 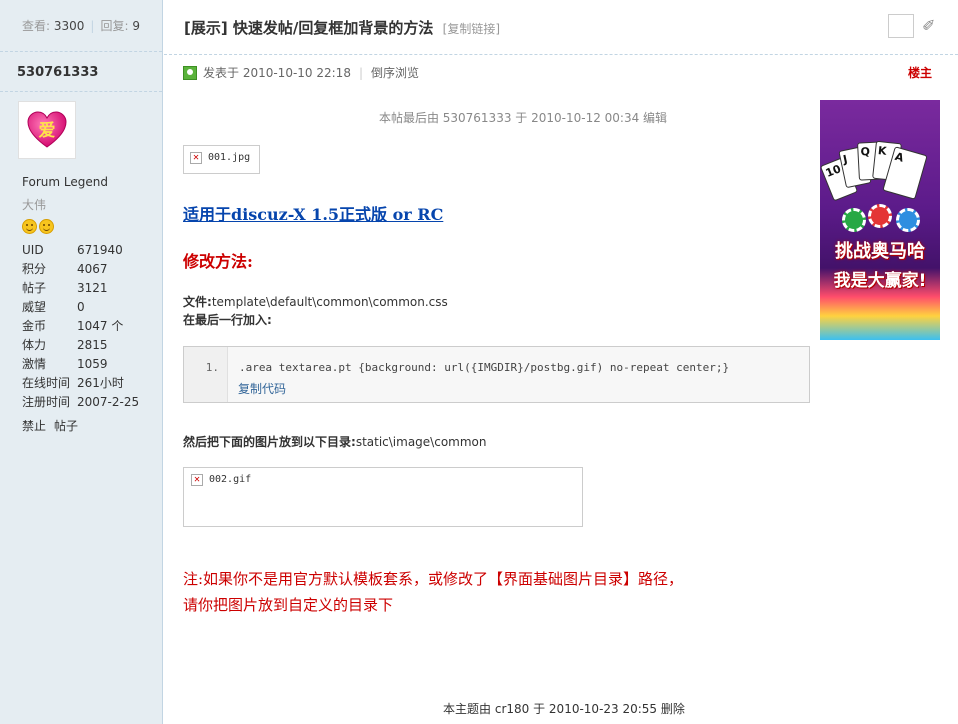 I want to click on stat-row: 体力 2815, so click(x=92, y=345).